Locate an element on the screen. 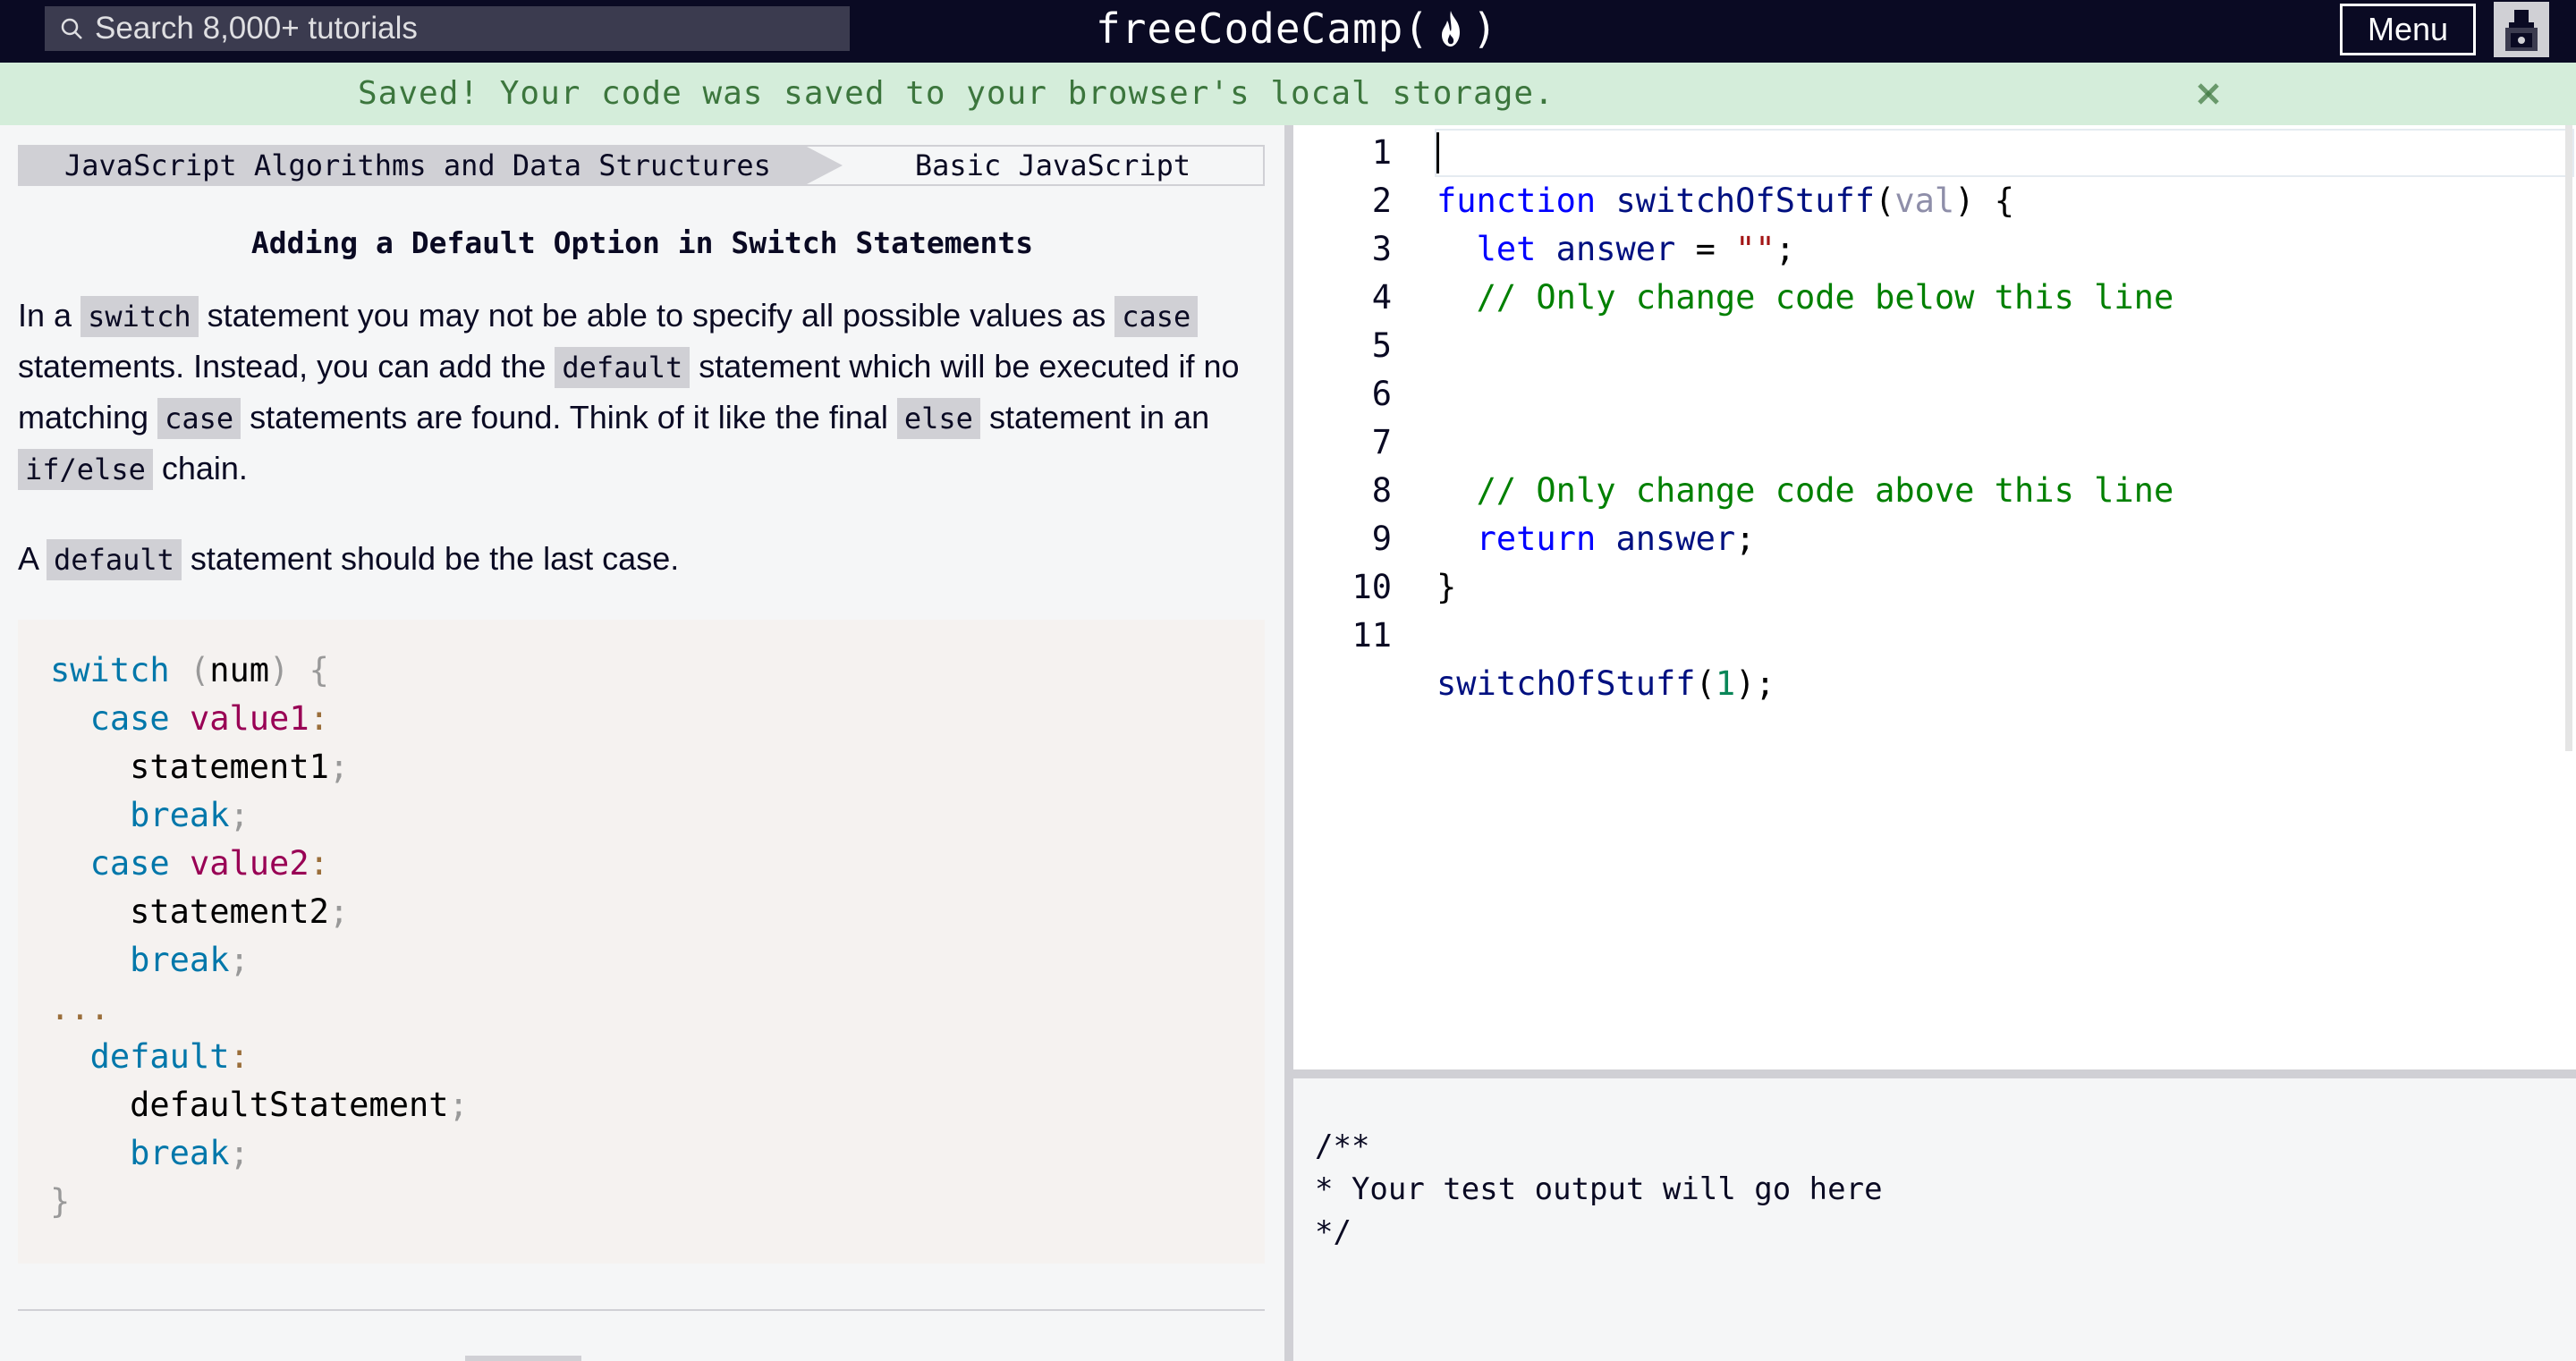  line-number: 3 is located at coordinates (1381, 249).